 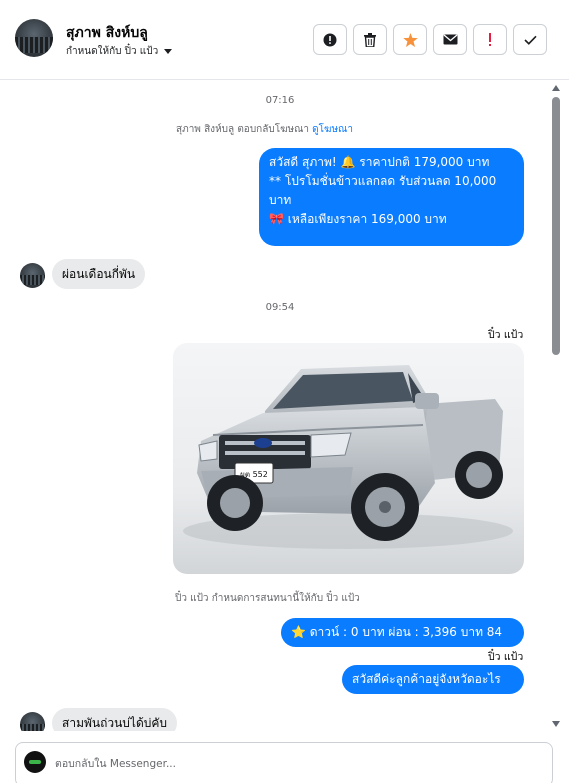 I want to click on caret-down-icon, so click(x=168, y=51).